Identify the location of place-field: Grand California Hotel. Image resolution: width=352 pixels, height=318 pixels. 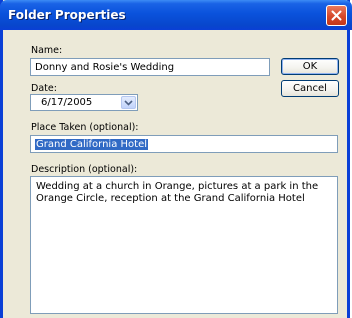
(184, 144).